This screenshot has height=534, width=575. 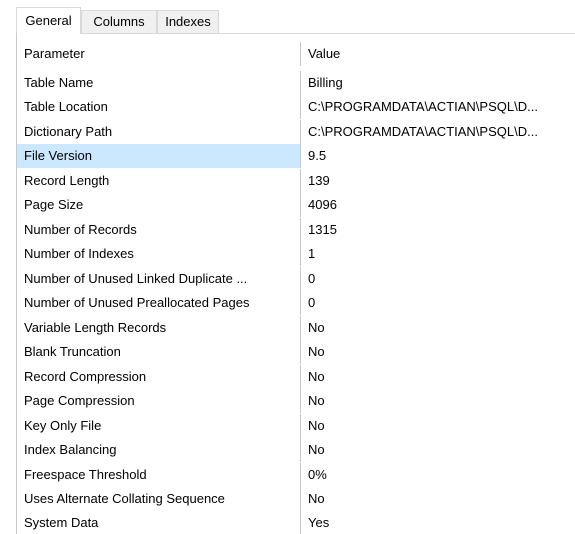 I want to click on table-row: Table Name Billing, so click(x=296, y=83).